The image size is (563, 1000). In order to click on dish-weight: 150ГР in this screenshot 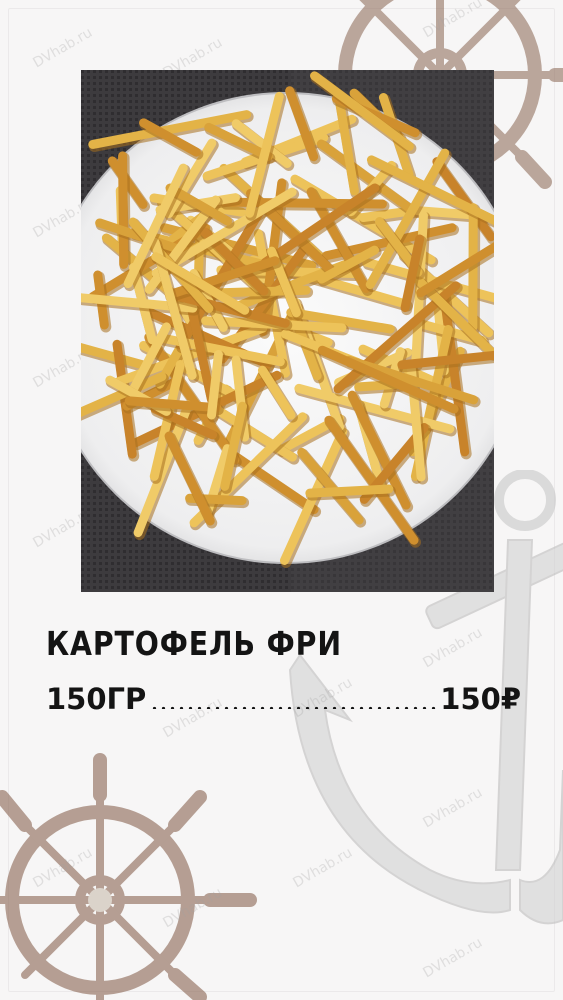, I will do `click(96, 699)`.